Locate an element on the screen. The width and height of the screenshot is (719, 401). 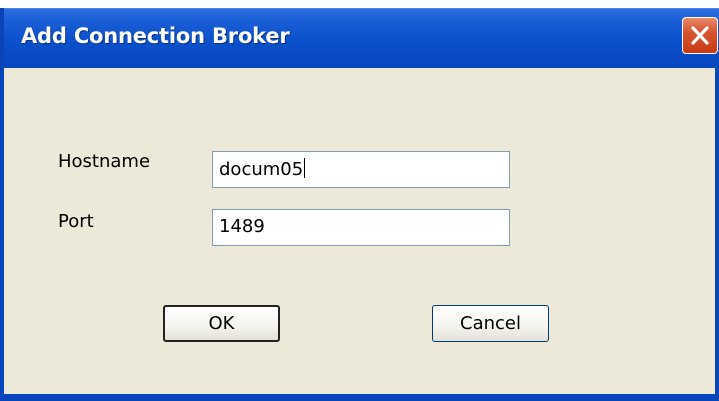
ok-button: OK is located at coordinates (221, 323).